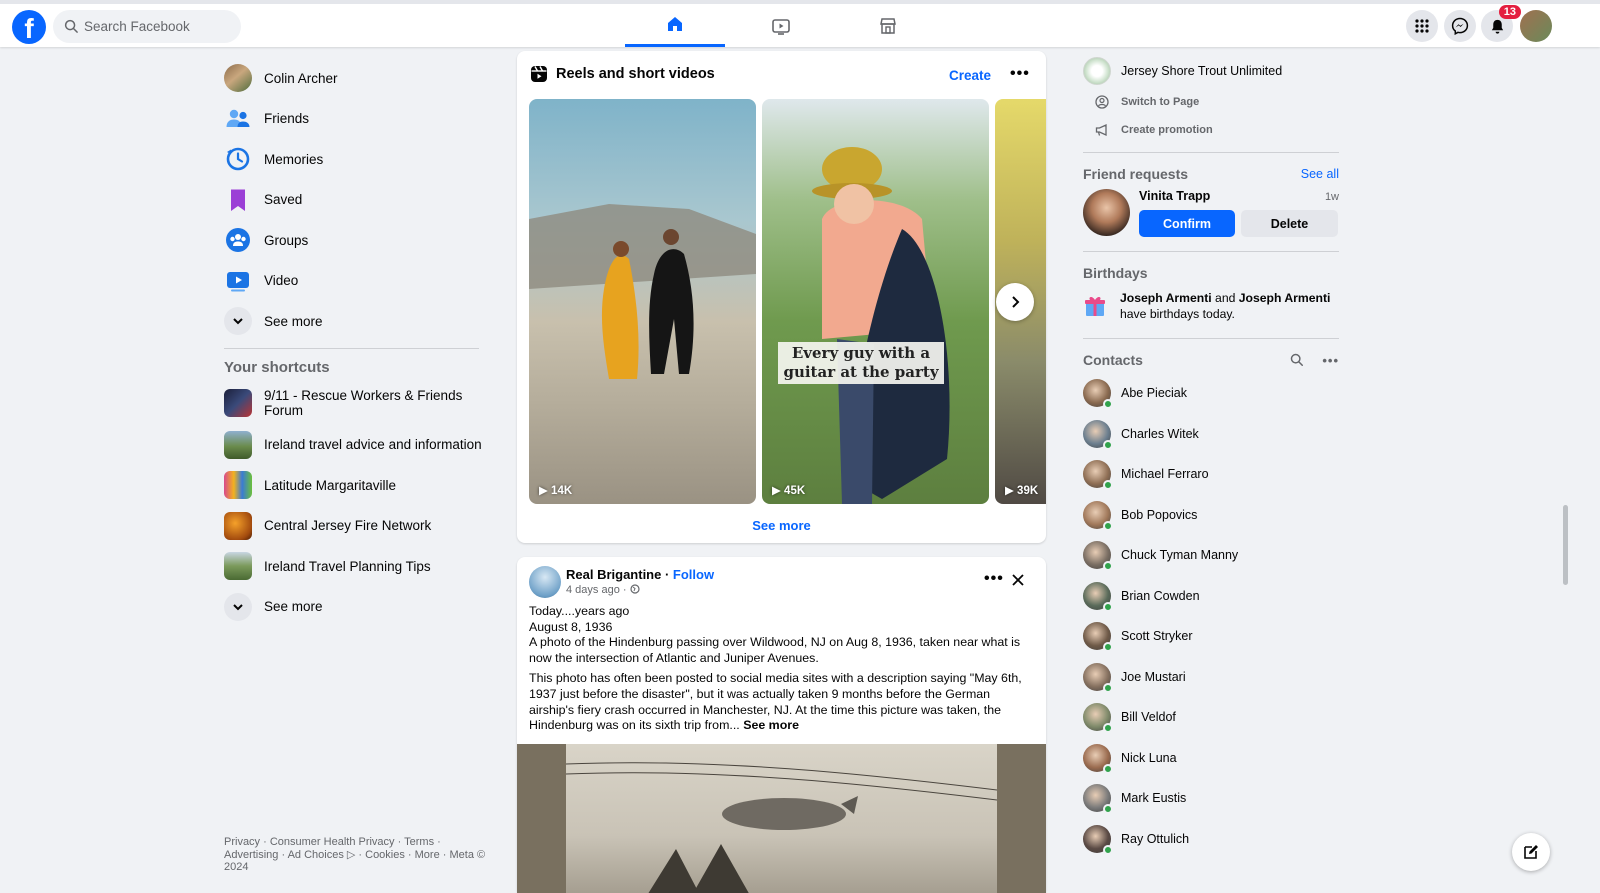 The width and height of the screenshot is (1600, 893). What do you see at coordinates (1020, 74) in the screenshot?
I see `more-options-icon: •••` at bounding box center [1020, 74].